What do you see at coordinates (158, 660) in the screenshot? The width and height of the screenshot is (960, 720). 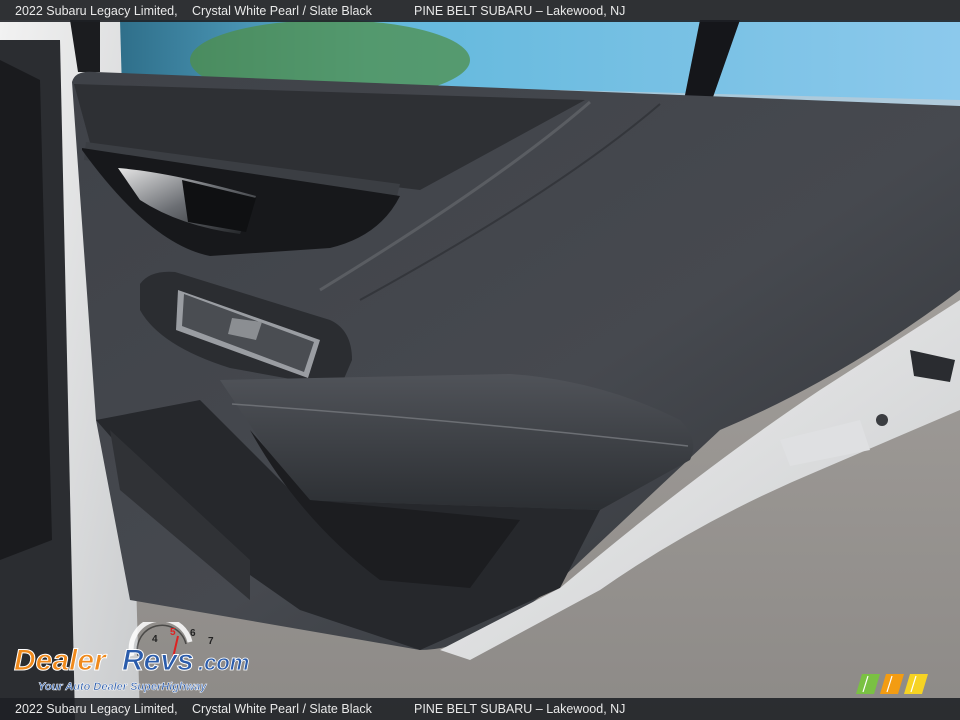 I see `svg-text: Revs` at bounding box center [158, 660].